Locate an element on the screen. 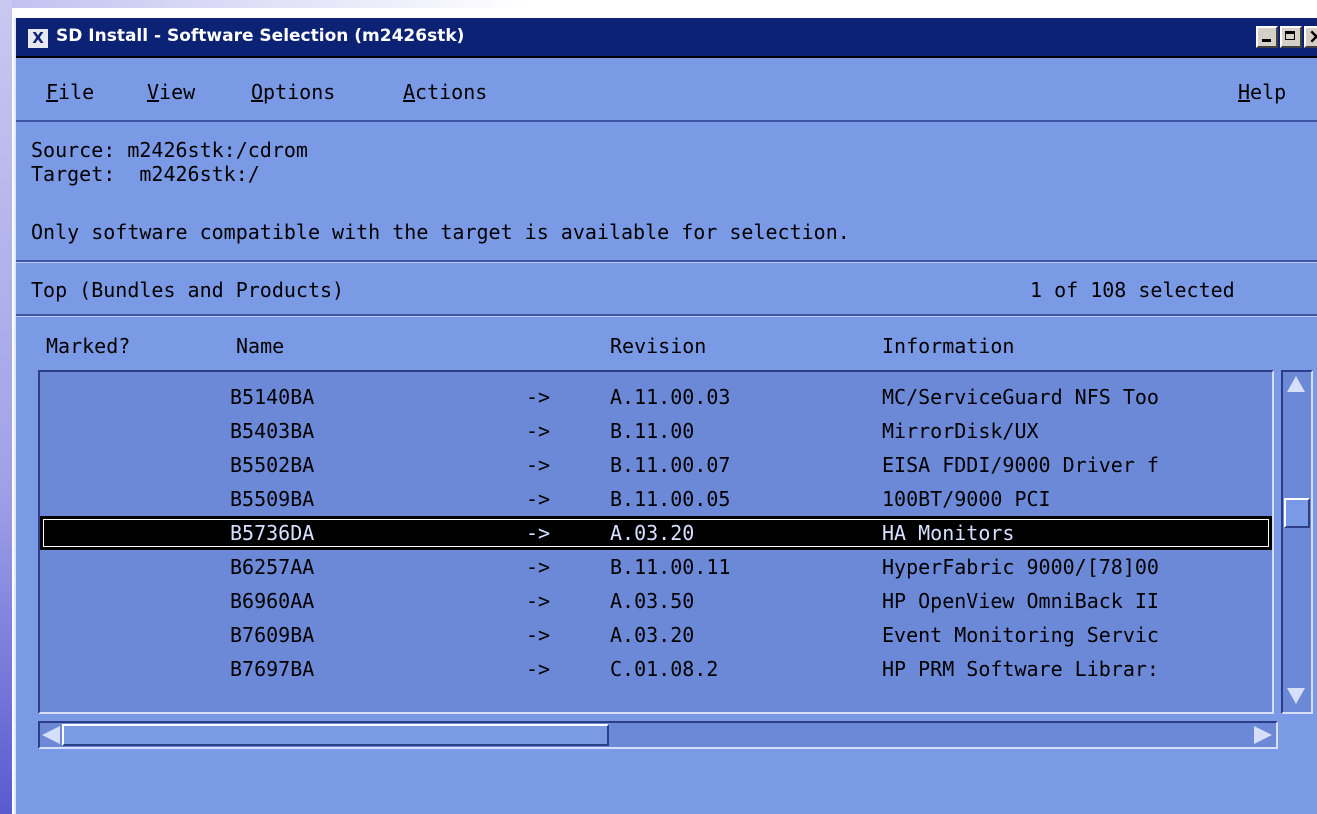 This screenshot has height=814, width=1317. table-row: B7609BA -> A.03.20 Event Monitoring Servic is located at coordinates (656, 635).